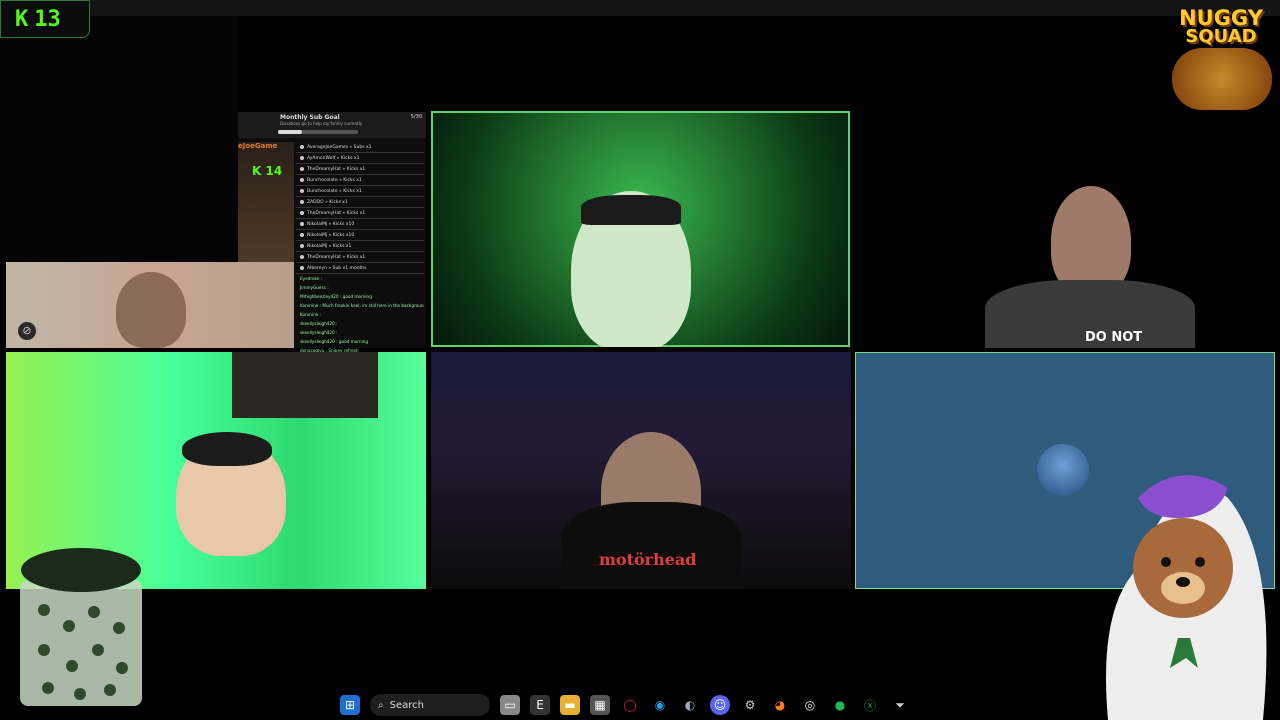  Describe the element at coordinates (510, 705) in the screenshot. I see `file-explorer-icon: ▭` at that location.